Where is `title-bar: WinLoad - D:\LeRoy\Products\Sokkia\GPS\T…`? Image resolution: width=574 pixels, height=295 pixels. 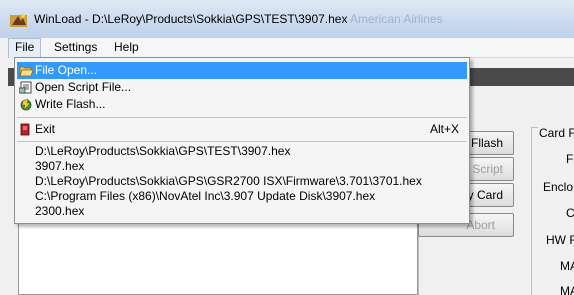
title-bar: WinLoad - D:\LeRoy\Products\Sokkia\GPS\T… is located at coordinates (287, 19).